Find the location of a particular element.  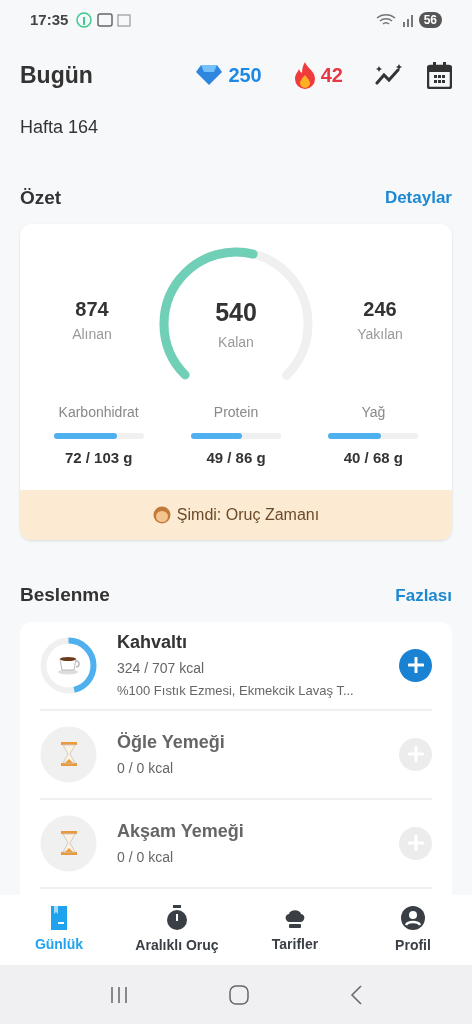

stopwatch-icon is located at coordinates (177, 917).